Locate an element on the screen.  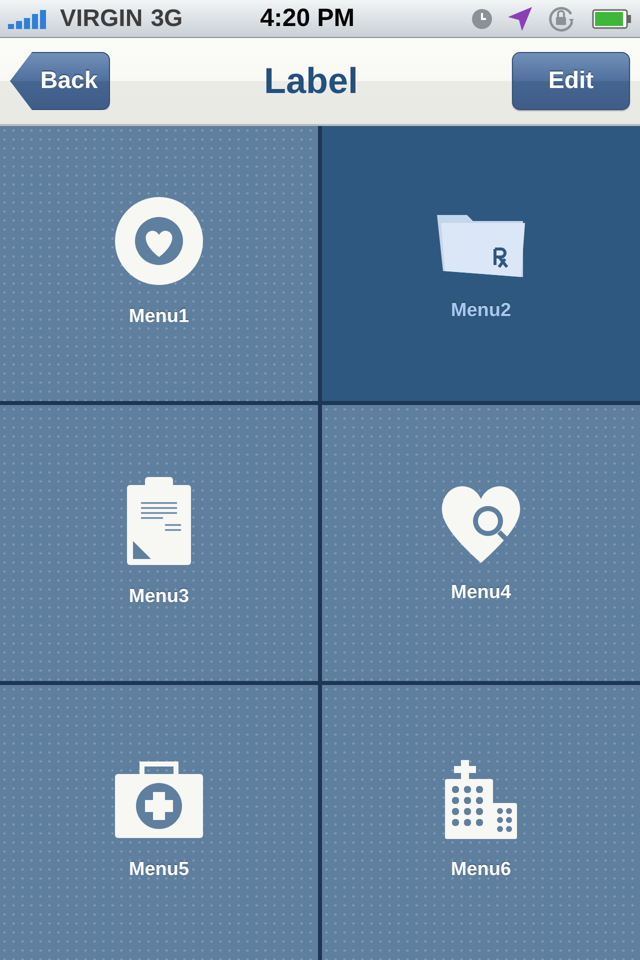
menu-tile: Menu6 is located at coordinates (481, 822).